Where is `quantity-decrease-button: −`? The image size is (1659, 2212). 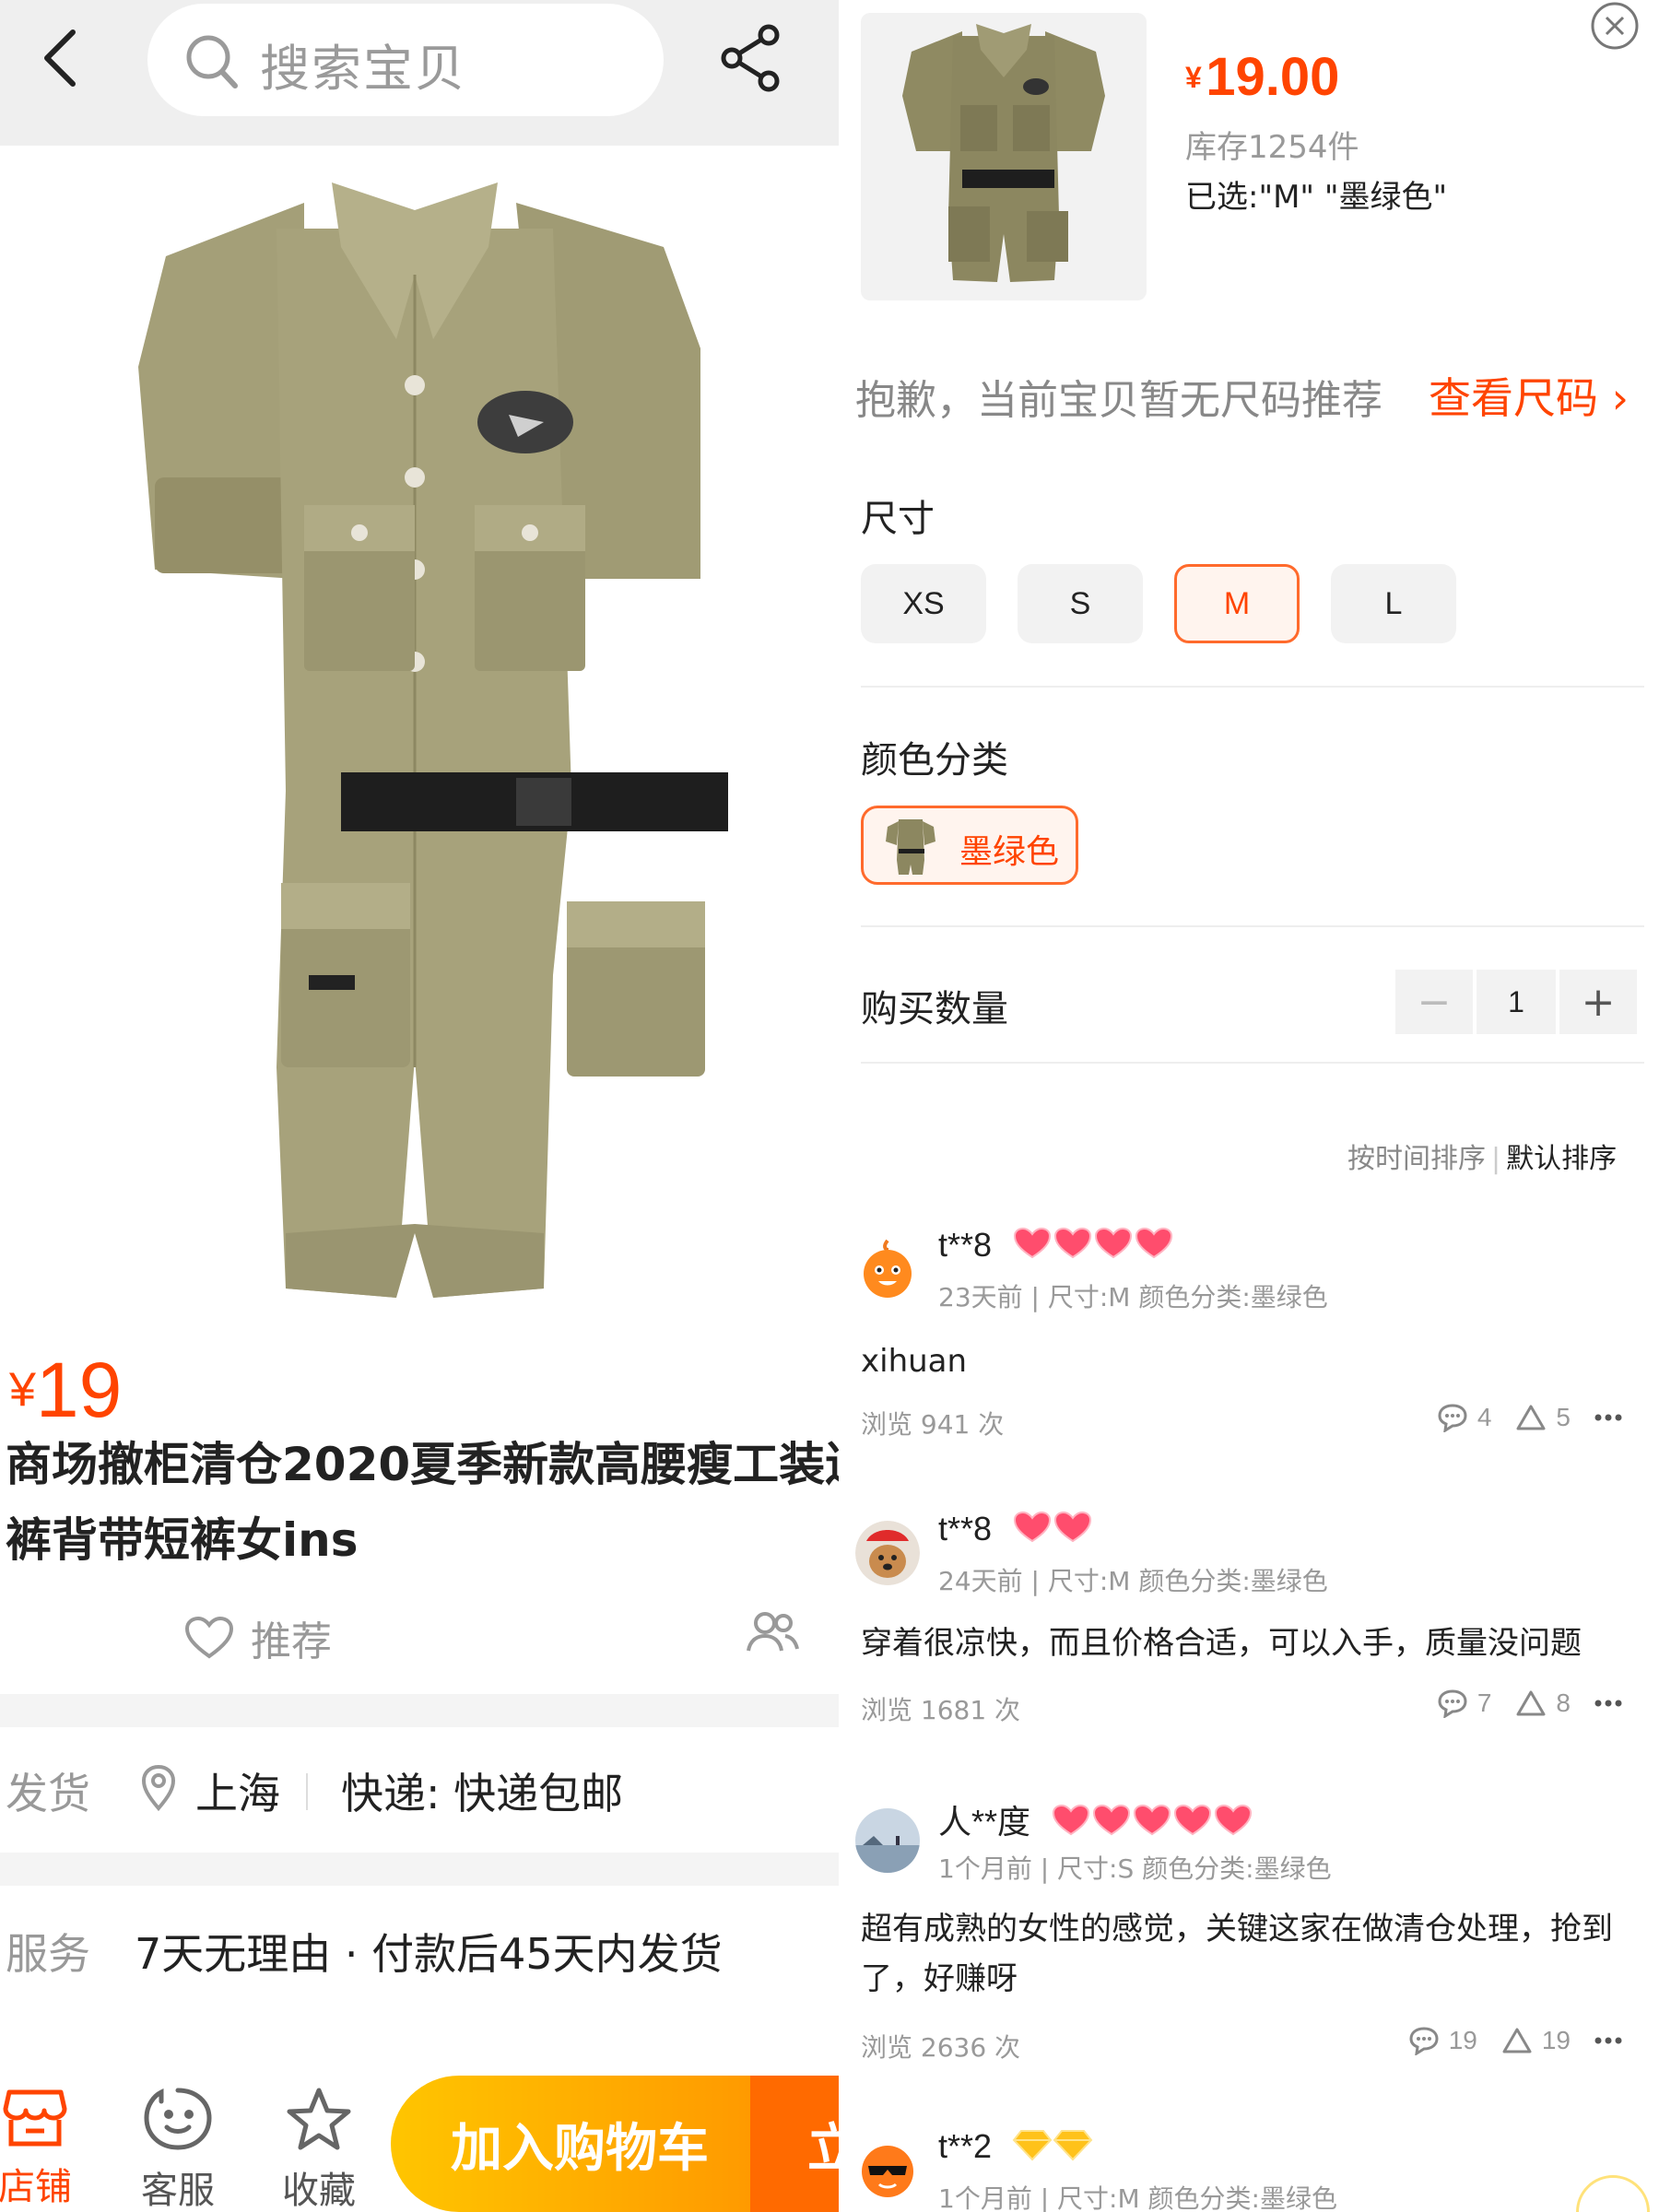
quantity-decrease-button: − is located at coordinates (1434, 1002).